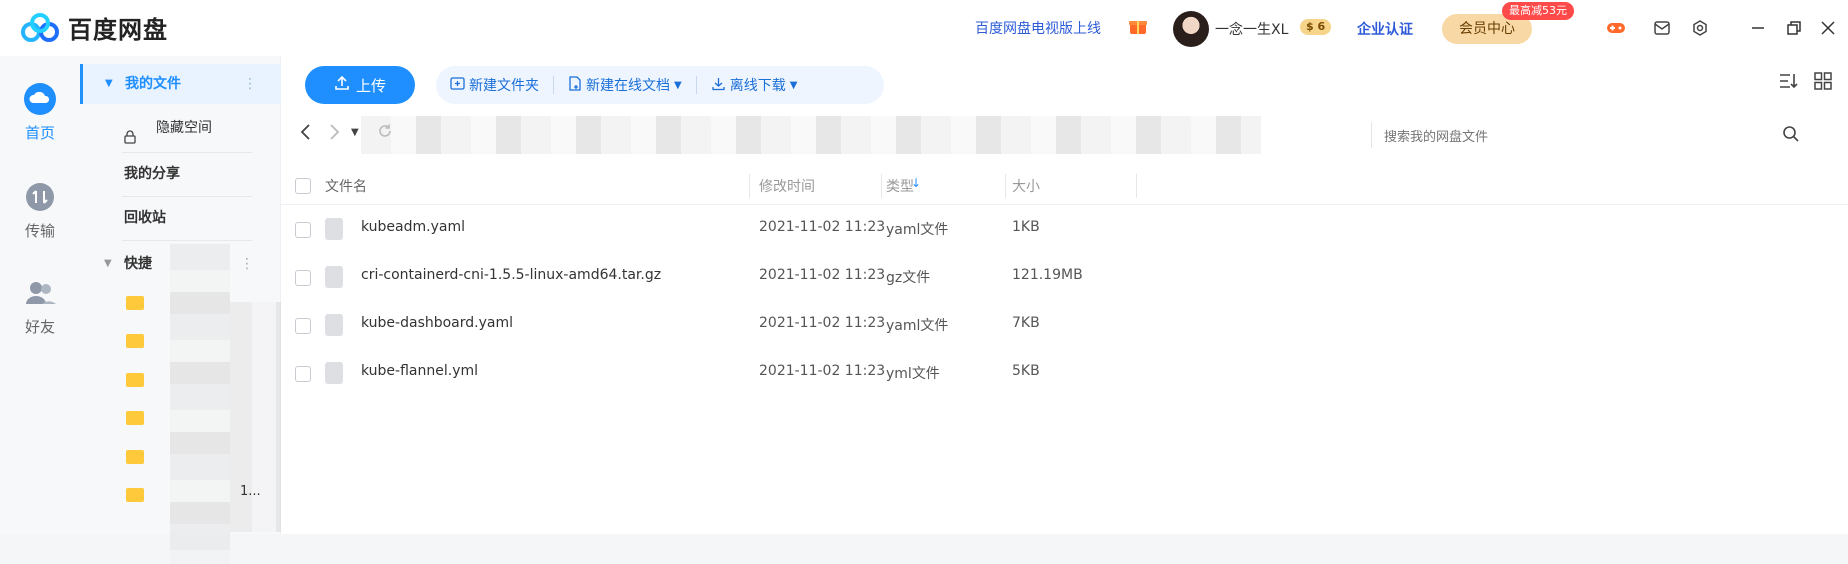  What do you see at coordinates (1047, 275) in the screenshot?
I see `file-size: 121.19MB` at bounding box center [1047, 275].